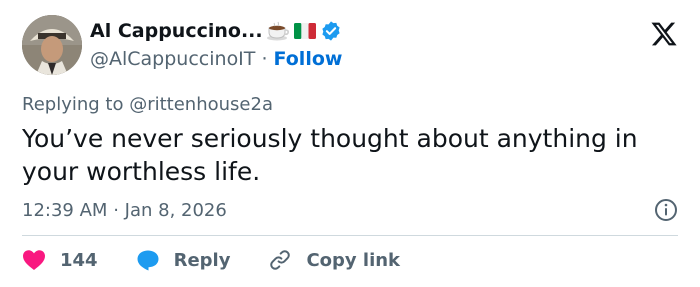 This screenshot has width=700, height=287. What do you see at coordinates (175, 210) in the screenshot?
I see `tweet-date: Jan 8, 2026` at bounding box center [175, 210].